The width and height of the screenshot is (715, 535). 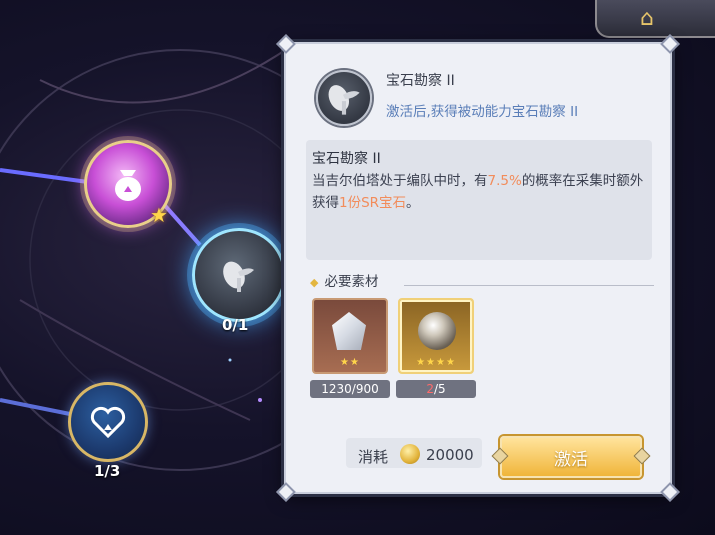 I want to click on divider, so click(x=529, y=285).